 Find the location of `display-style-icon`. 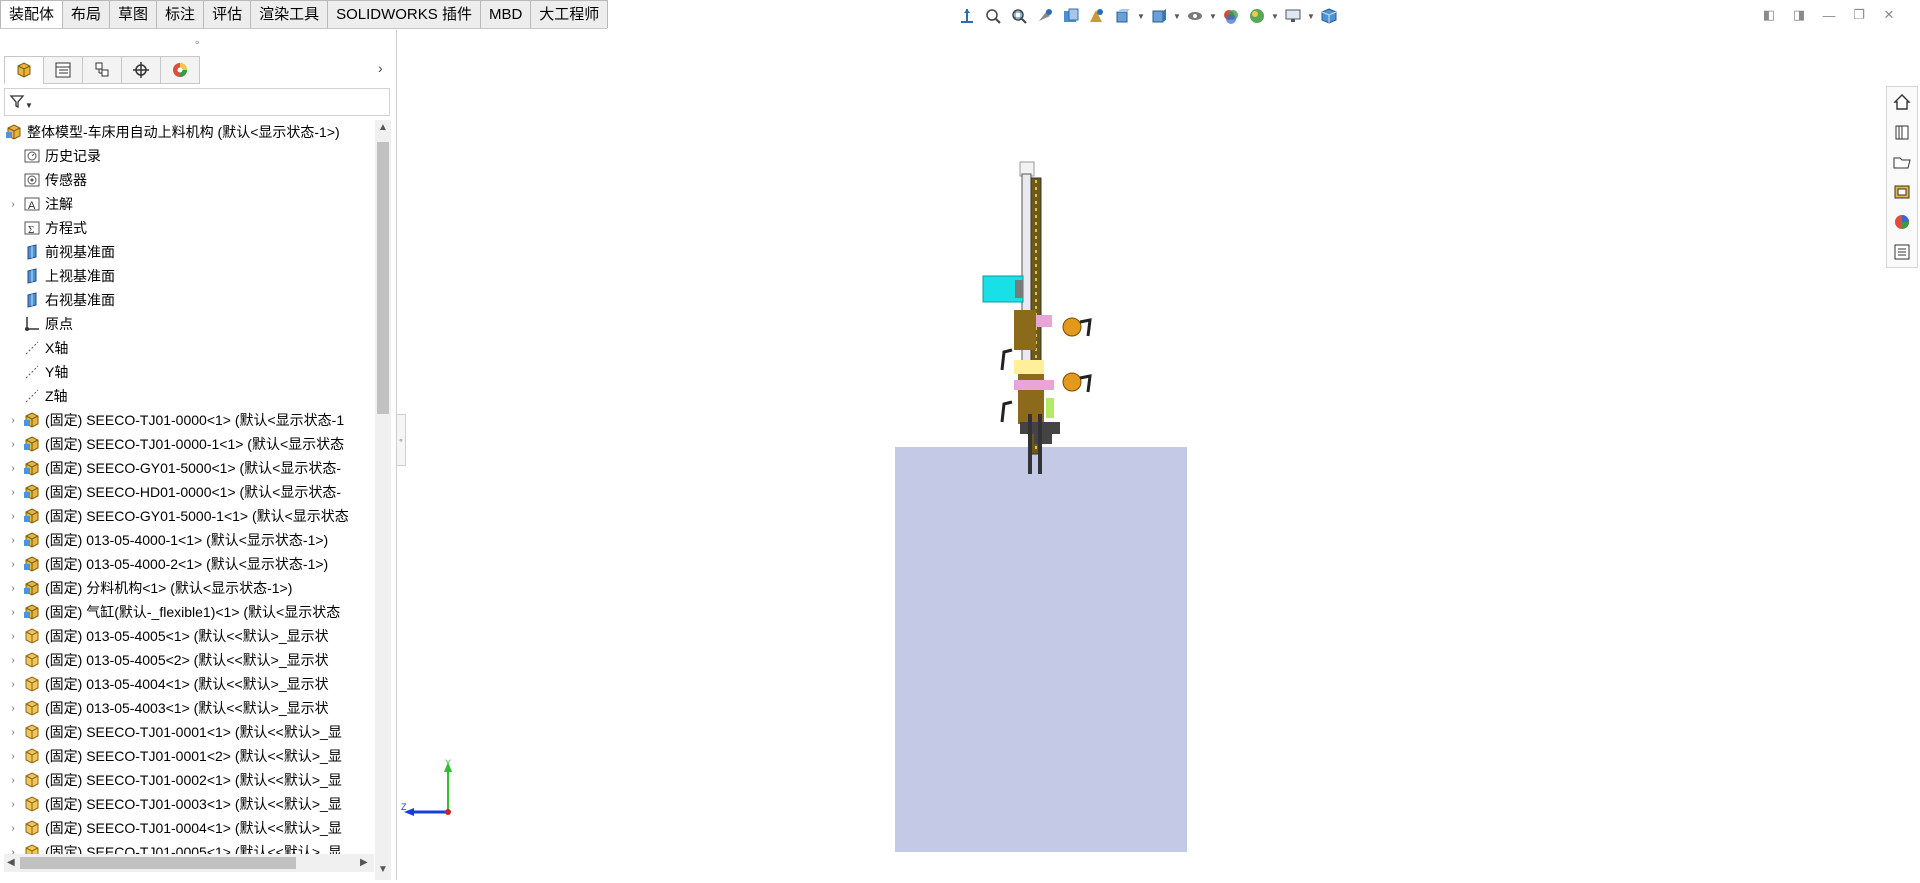

display-style-icon is located at coordinates (1159, 16).